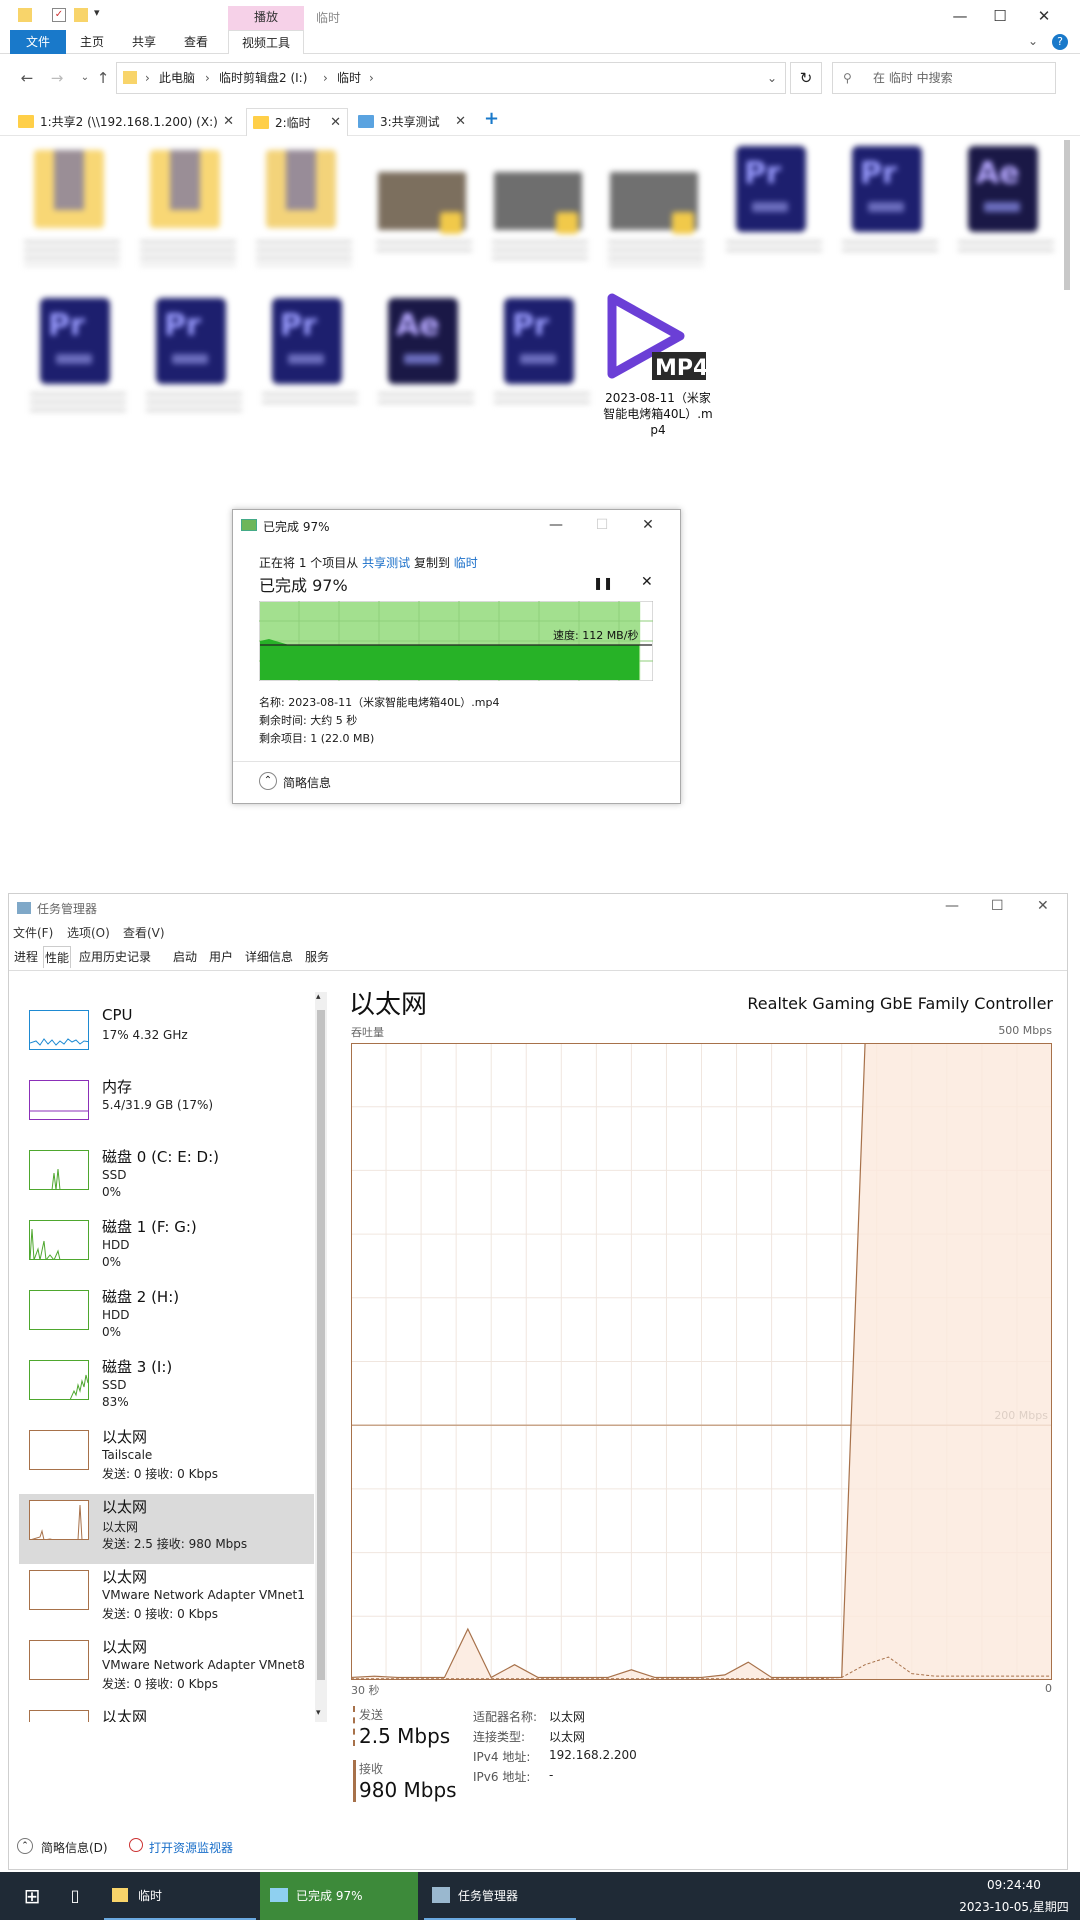  I want to click on open-resource-monitor-link: 打开资源监视器, so click(191, 1847).